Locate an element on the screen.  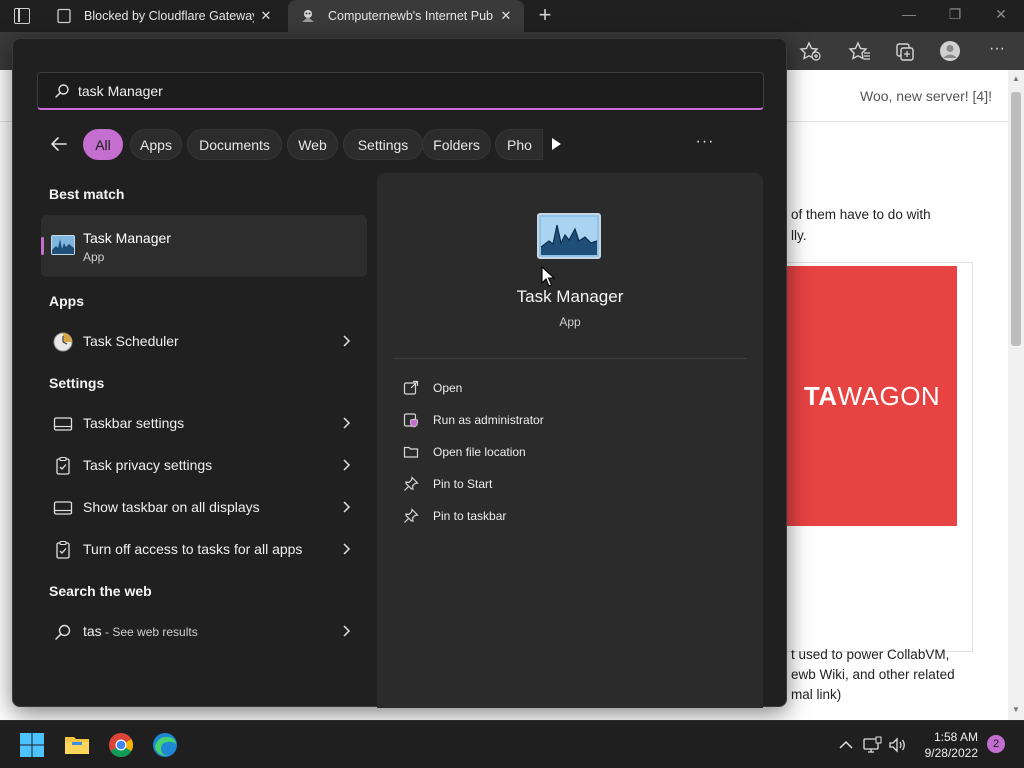
page-text: mal link) is located at coordinates (816, 694).